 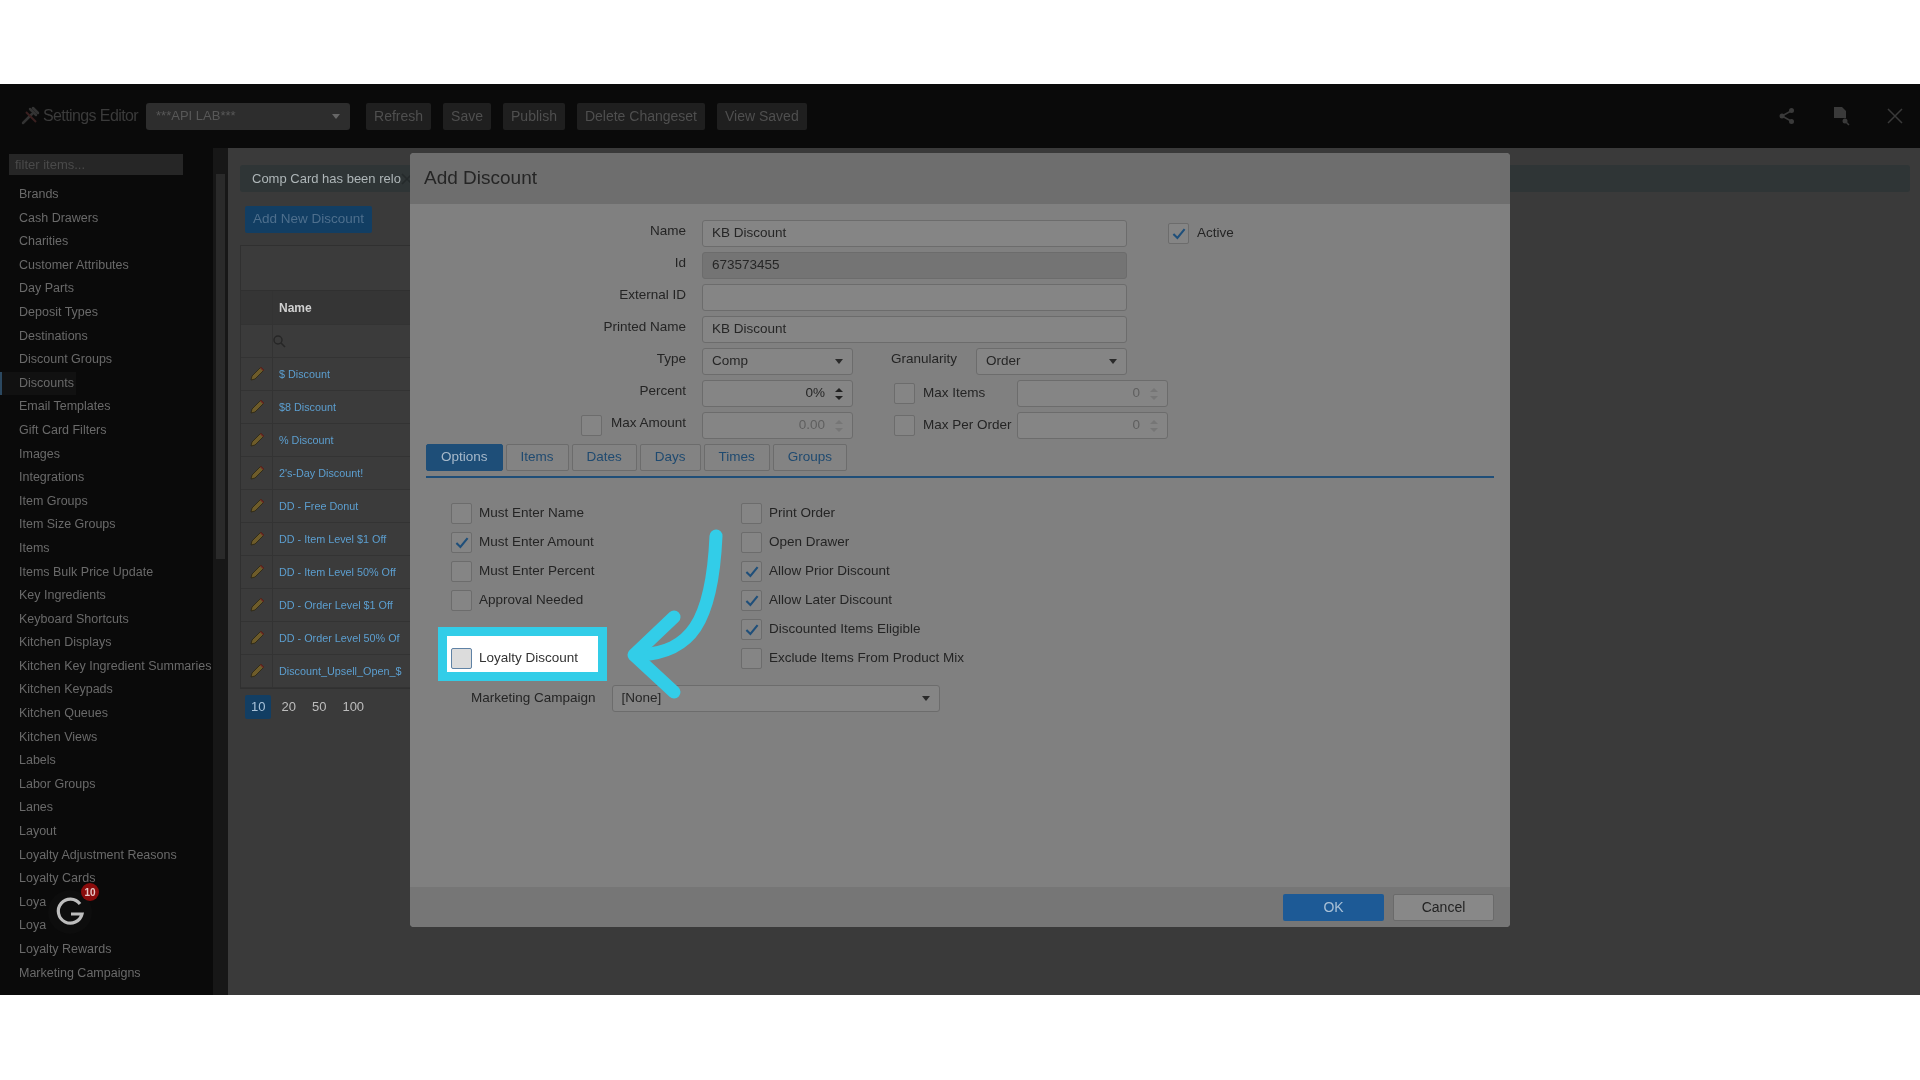 What do you see at coordinates (1443, 907) in the screenshot?
I see `cancel-button: Cancel` at bounding box center [1443, 907].